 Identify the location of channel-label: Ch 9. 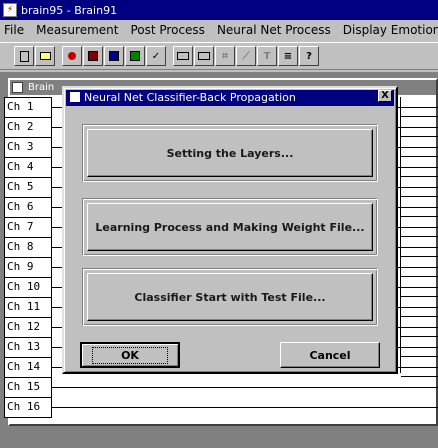
(28, 267).